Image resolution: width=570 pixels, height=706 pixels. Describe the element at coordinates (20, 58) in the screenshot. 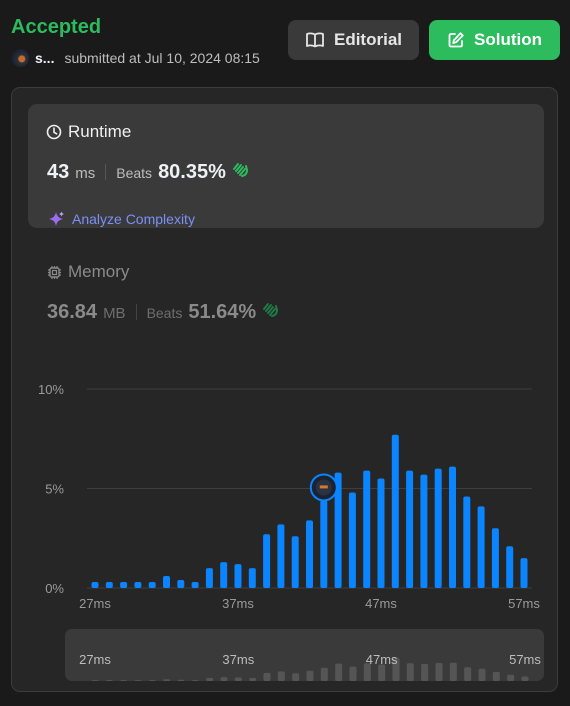

I see `avatar` at that location.